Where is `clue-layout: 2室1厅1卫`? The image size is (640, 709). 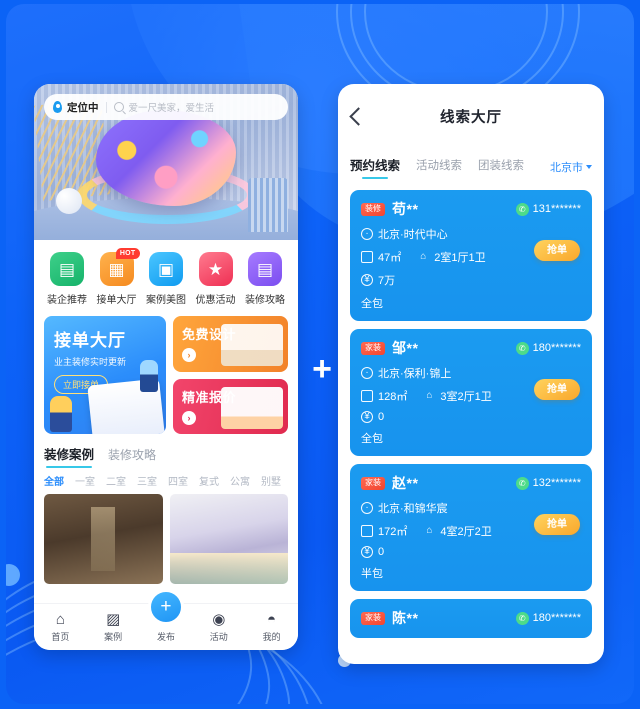 clue-layout: 2室1厅1卫 is located at coordinates (460, 258).